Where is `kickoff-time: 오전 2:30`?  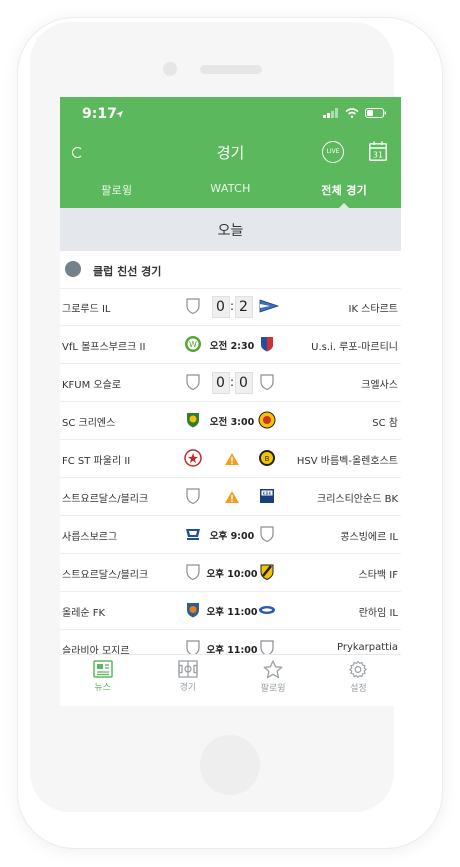 kickoff-time: 오전 2:30 is located at coordinates (232, 346).